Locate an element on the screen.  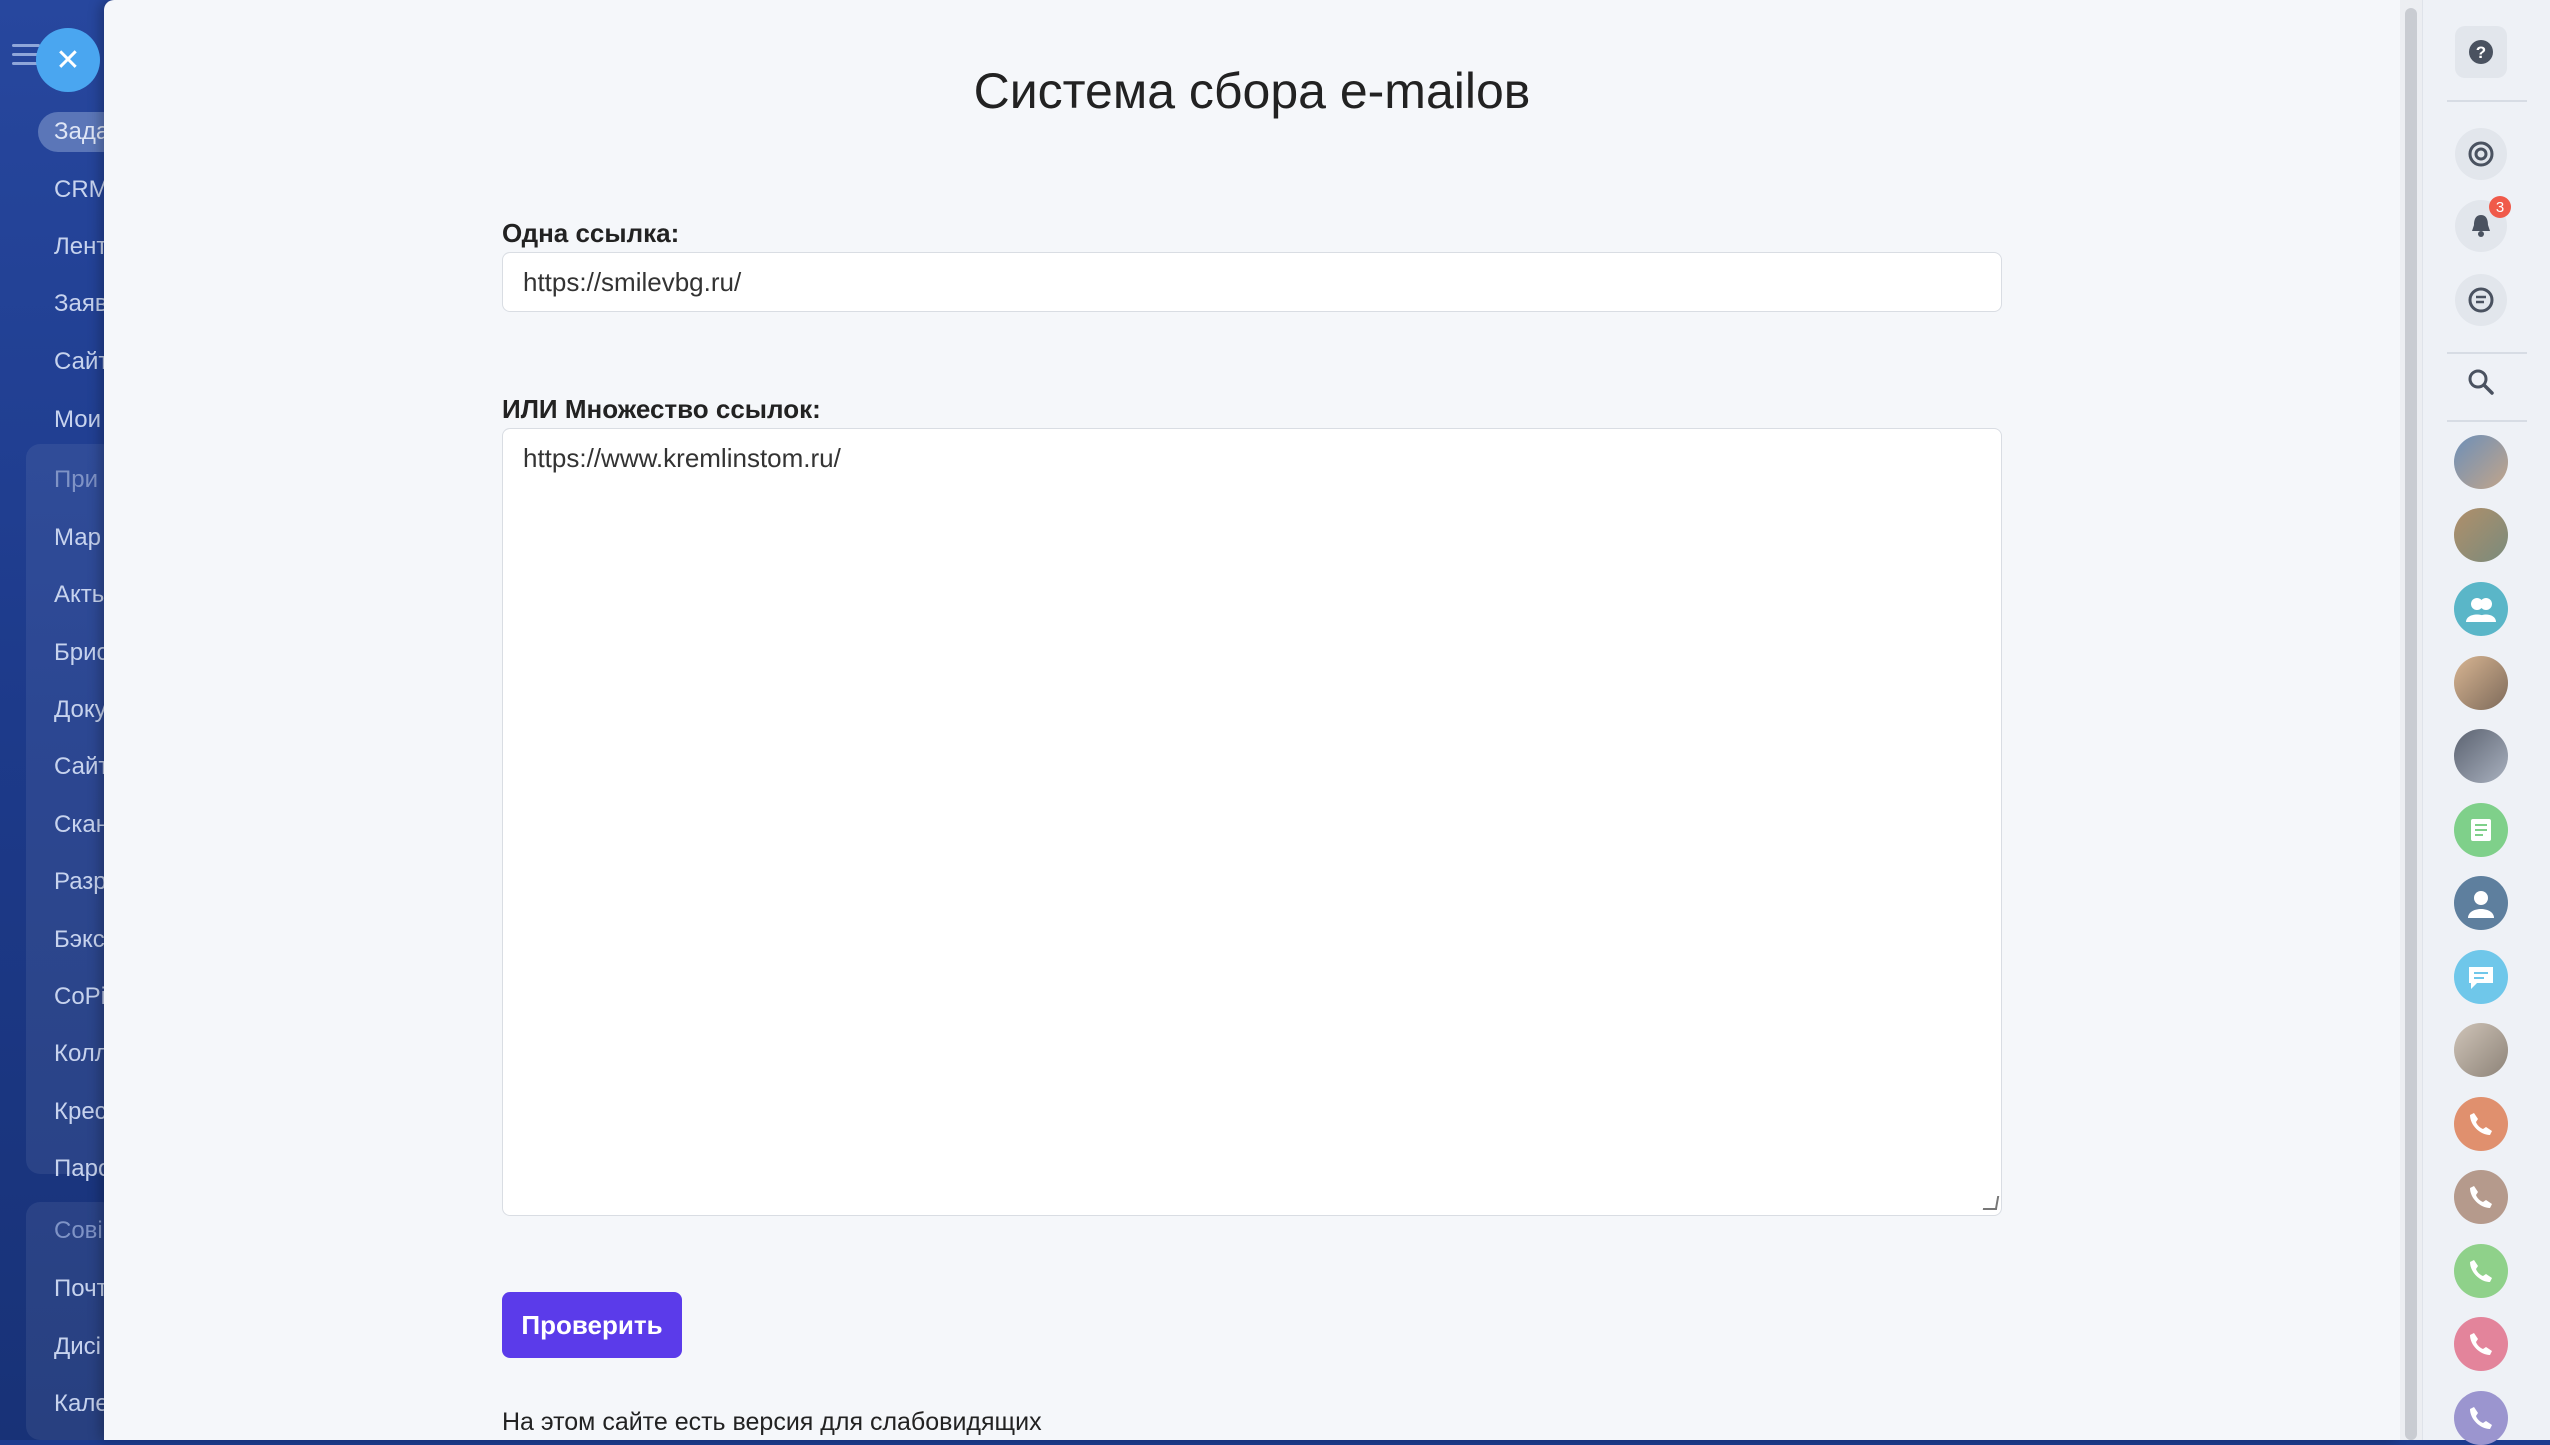
sidebar-item-crm: CRM is located at coordinates (81, 190).